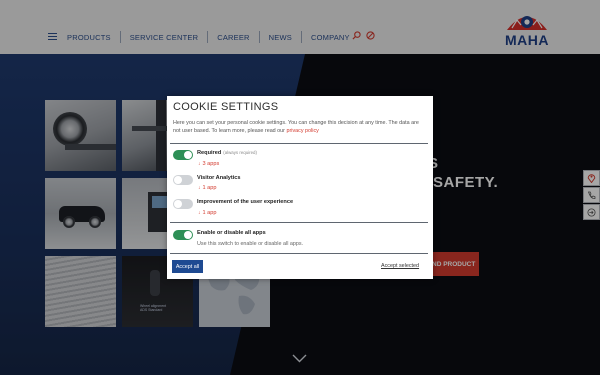 Image resolution: width=600 pixels, height=375 pixels. Describe the element at coordinates (231, 233) in the screenshot. I see `toggle-all-label: Enable or disable all apps` at that location.